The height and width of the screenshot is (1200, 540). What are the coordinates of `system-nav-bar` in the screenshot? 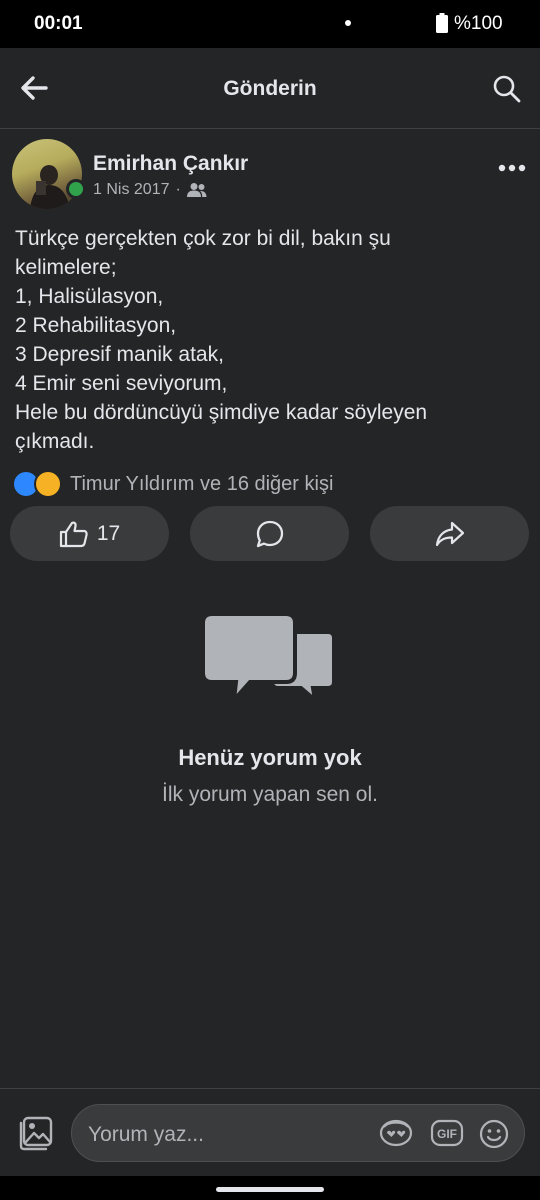 It's located at (270, 1188).